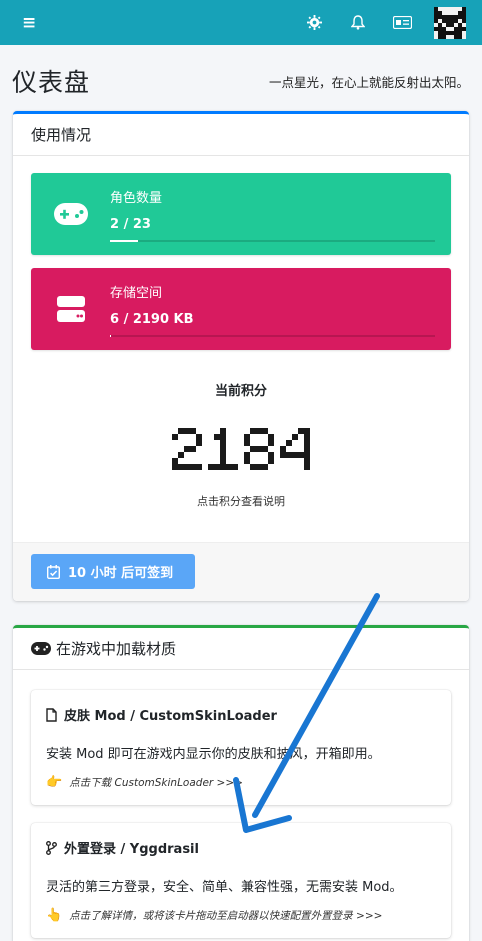 Image resolution: width=482 pixels, height=941 pixels. Describe the element at coordinates (241, 571) in the screenshot. I see `usage-card-footer: 10 小时 后可签到` at that location.